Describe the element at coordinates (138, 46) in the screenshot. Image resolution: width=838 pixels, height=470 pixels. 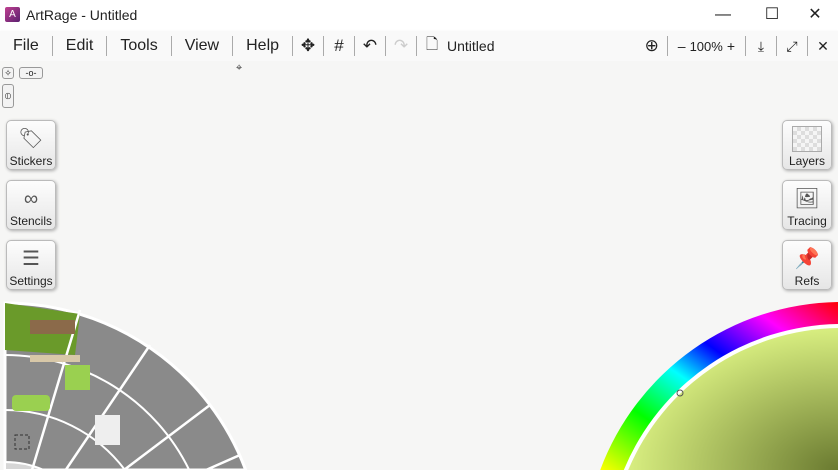
I see `menu-tools: Tools` at that location.